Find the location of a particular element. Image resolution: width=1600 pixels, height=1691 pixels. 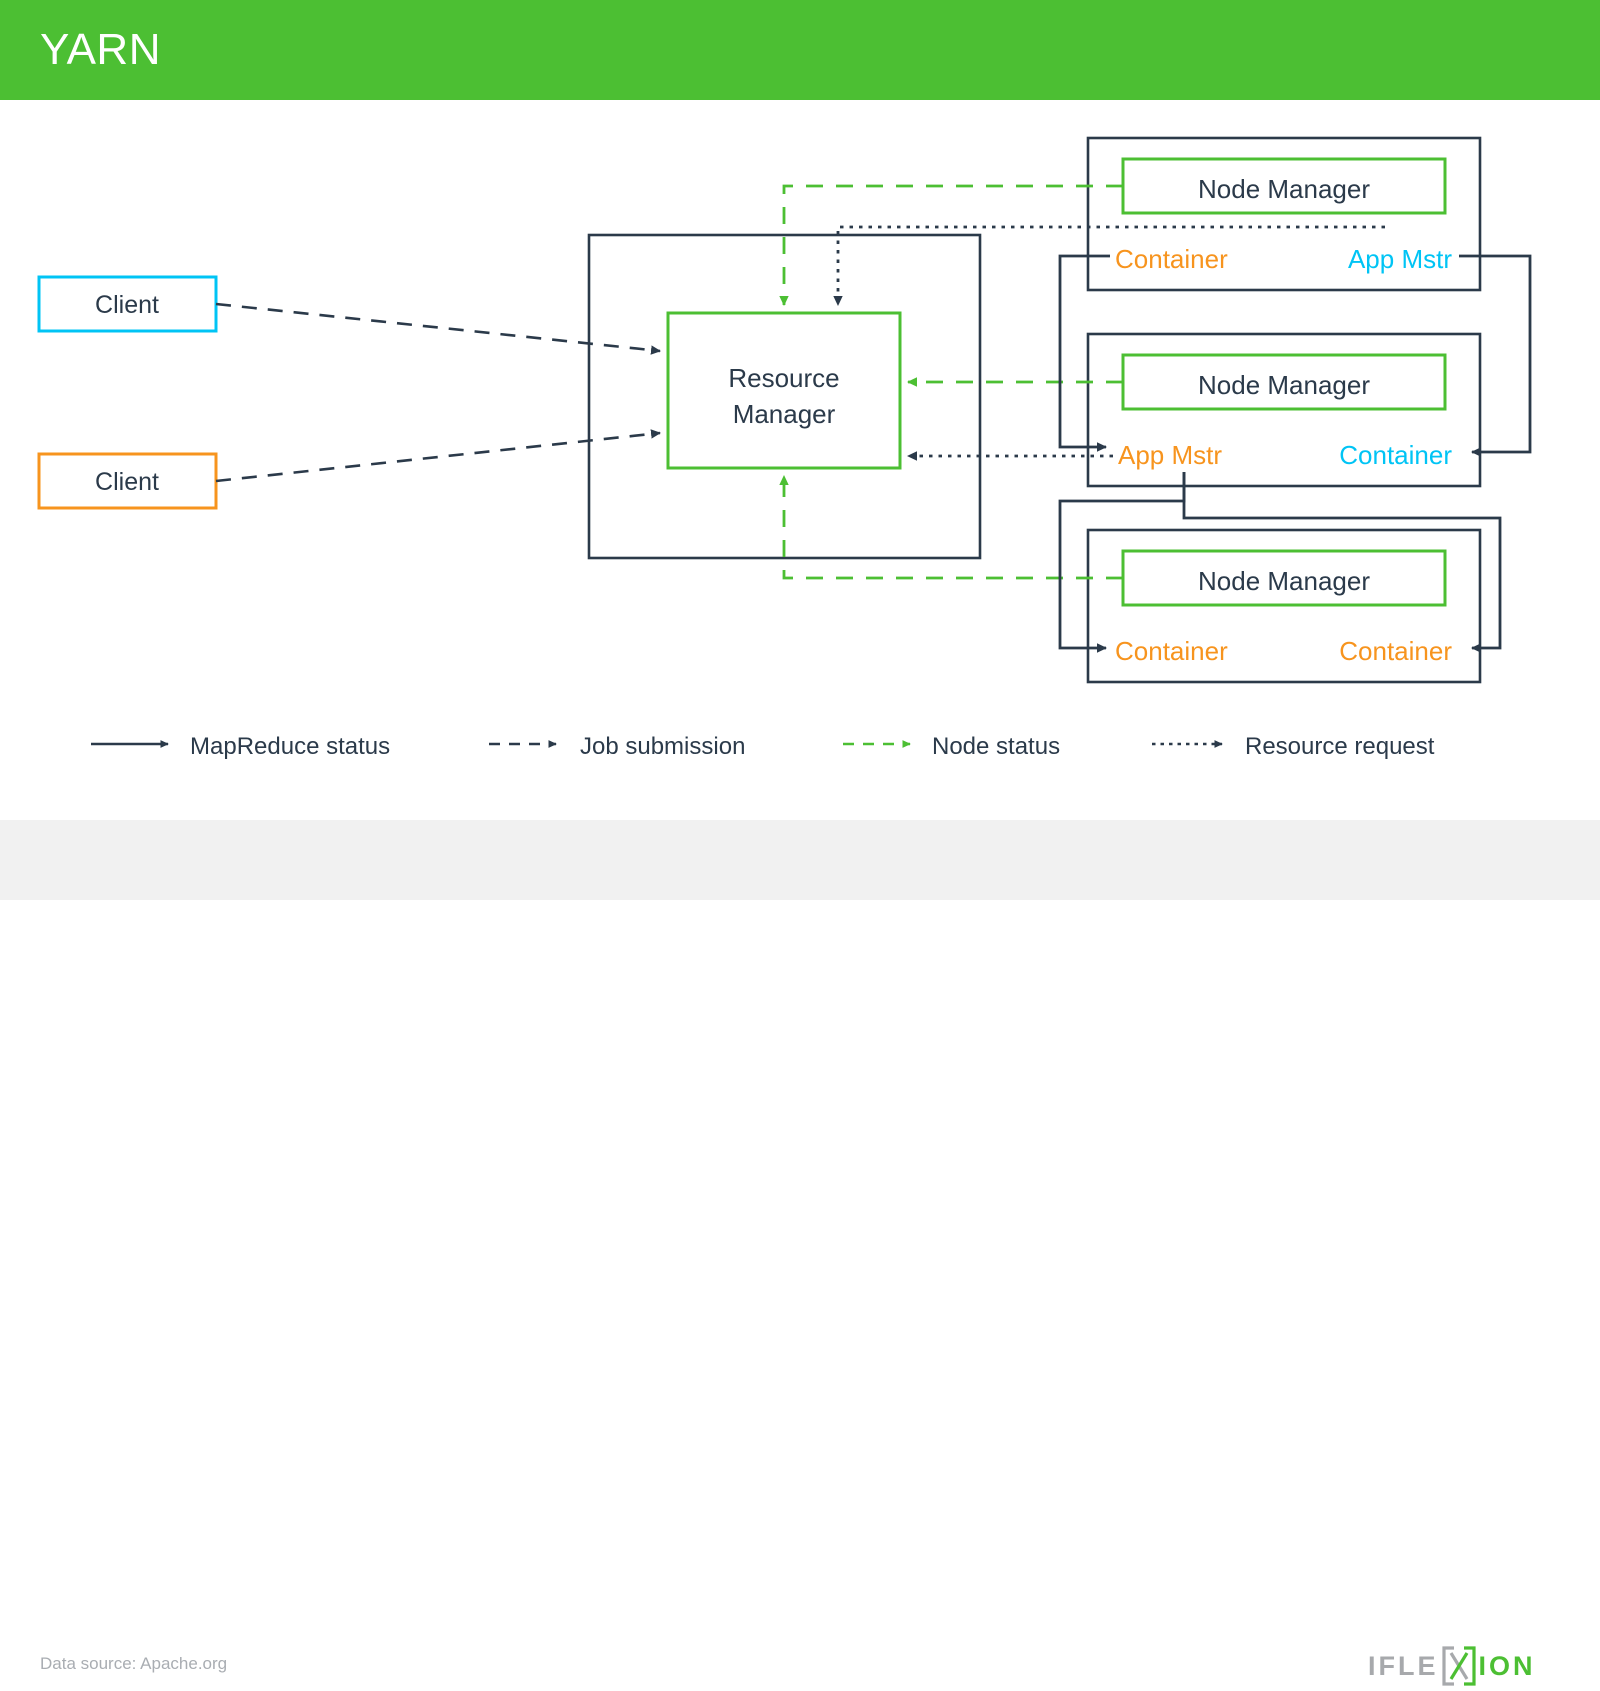

node-manager-title-3: Node Manager is located at coordinates (1284, 581).